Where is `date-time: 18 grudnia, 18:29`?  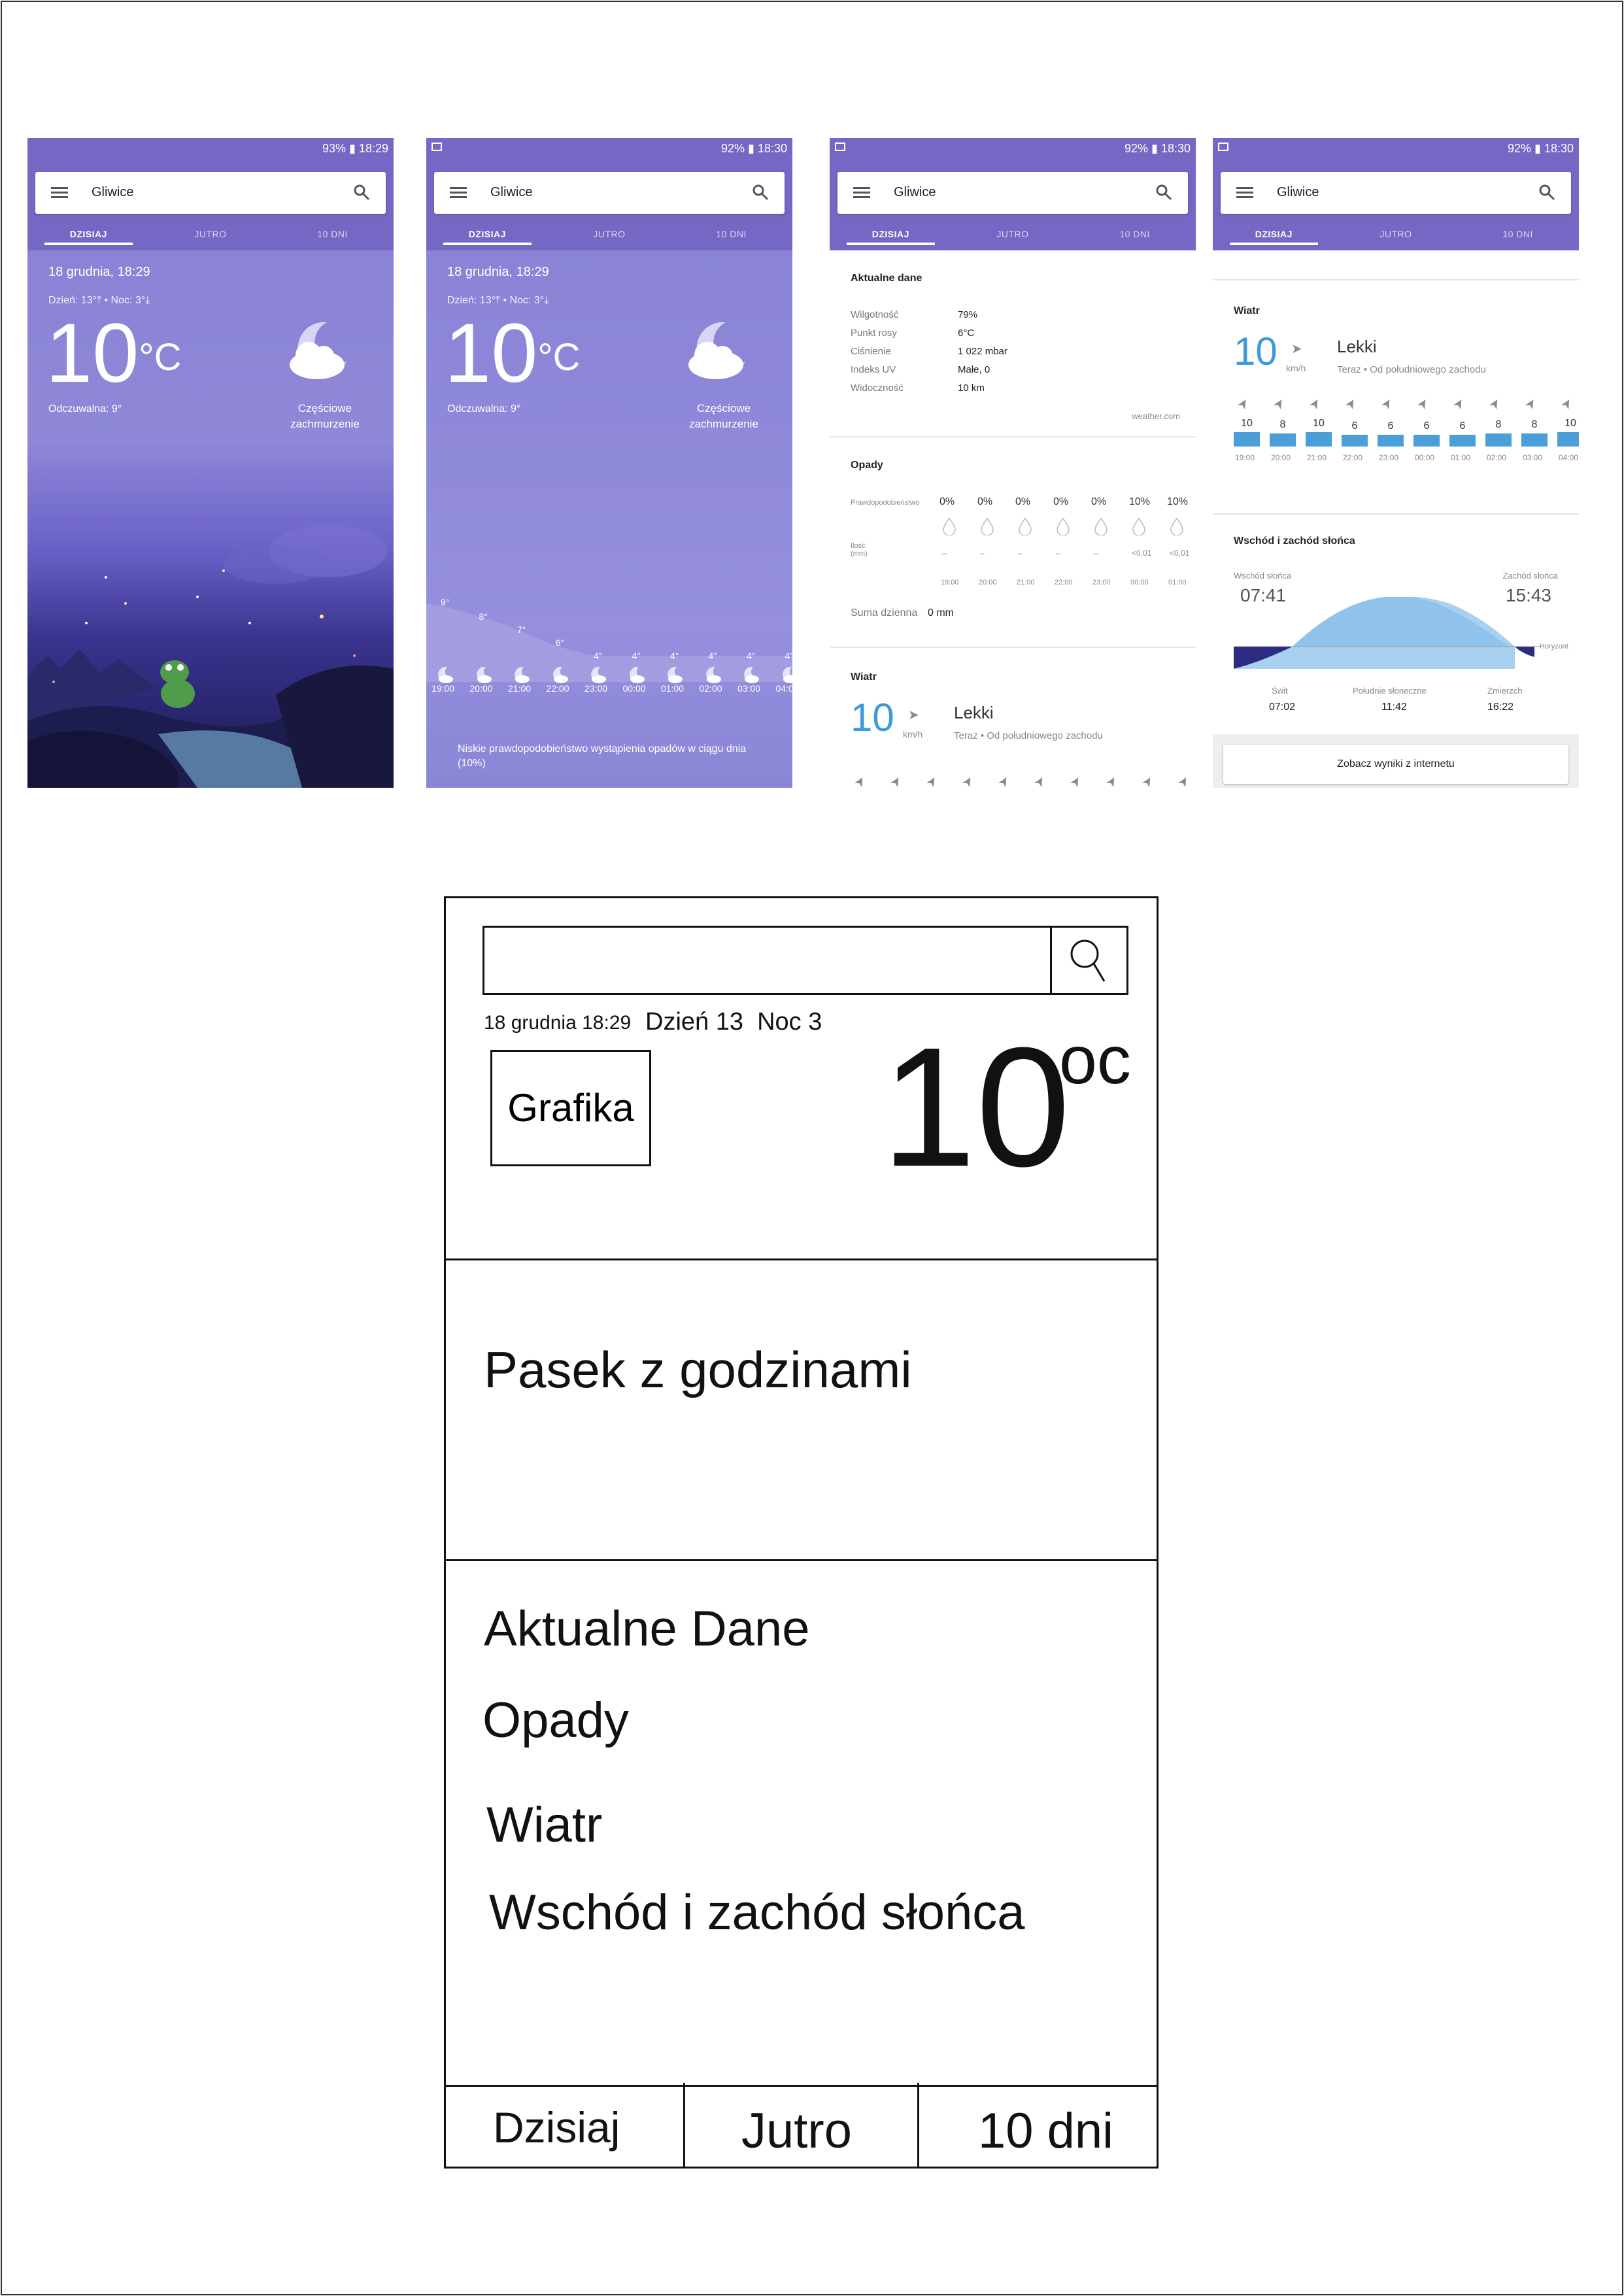 date-time: 18 grudnia, 18:29 is located at coordinates (498, 272).